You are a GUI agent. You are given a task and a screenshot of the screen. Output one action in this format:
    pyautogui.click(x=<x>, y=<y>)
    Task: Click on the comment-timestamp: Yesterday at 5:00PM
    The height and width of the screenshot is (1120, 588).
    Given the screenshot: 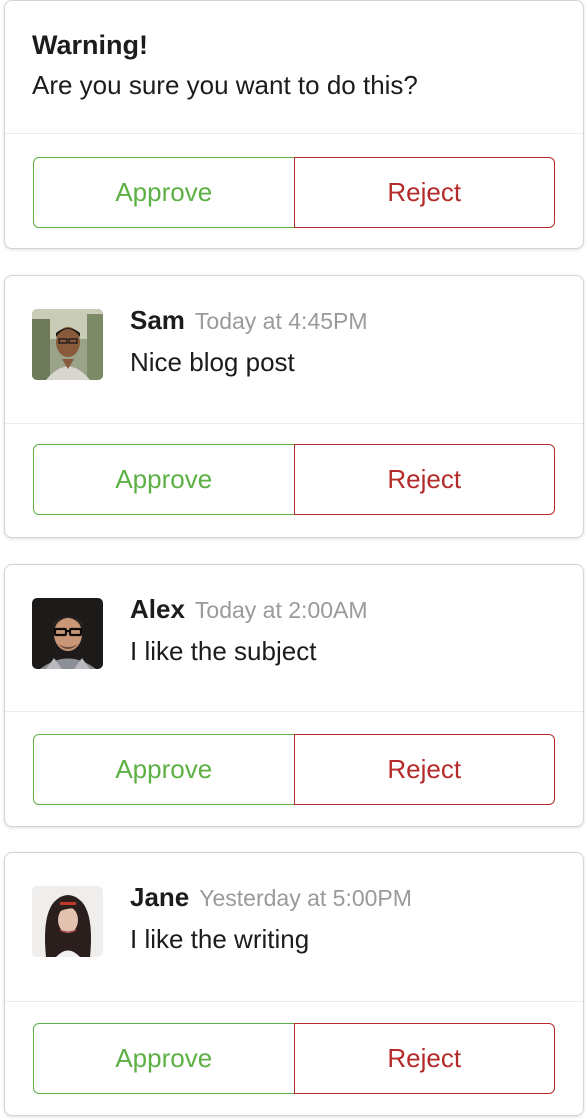 What is the action you would take?
    pyautogui.click(x=305, y=898)
    